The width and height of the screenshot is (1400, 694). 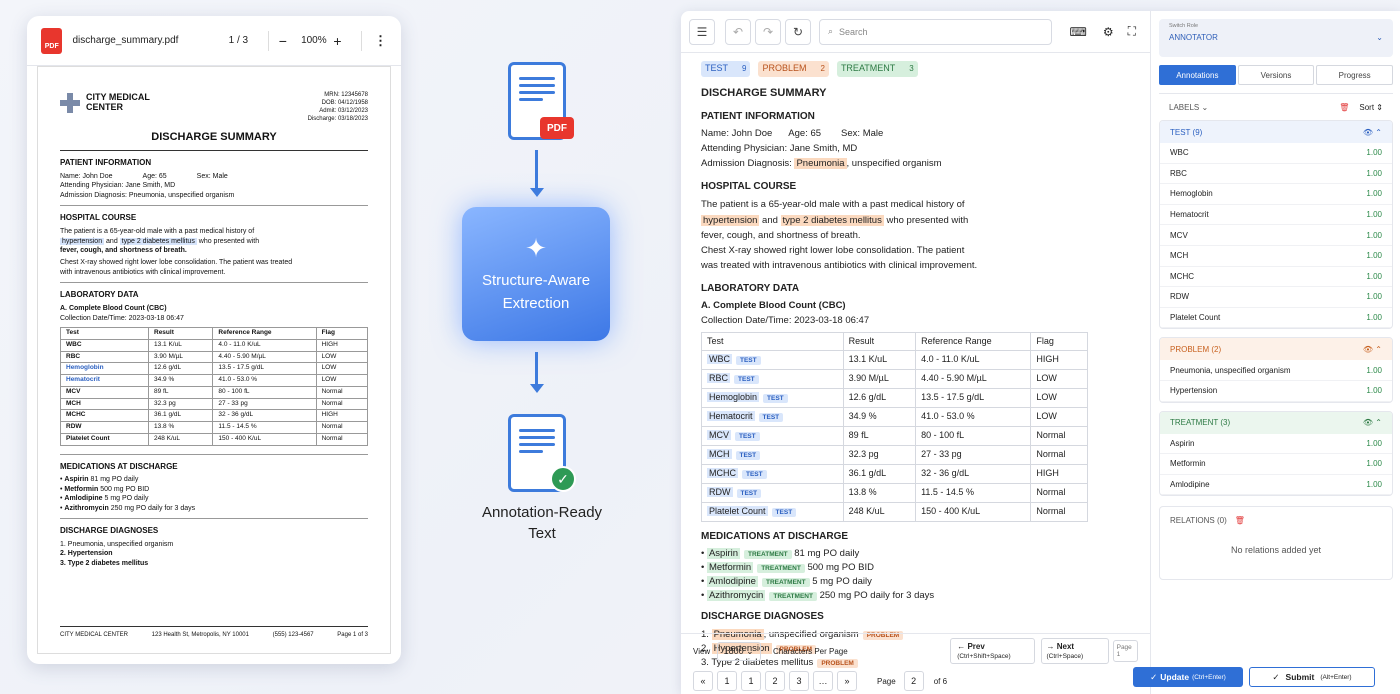 I want to click on table-cell: WBC, so click(x=104, y=345).